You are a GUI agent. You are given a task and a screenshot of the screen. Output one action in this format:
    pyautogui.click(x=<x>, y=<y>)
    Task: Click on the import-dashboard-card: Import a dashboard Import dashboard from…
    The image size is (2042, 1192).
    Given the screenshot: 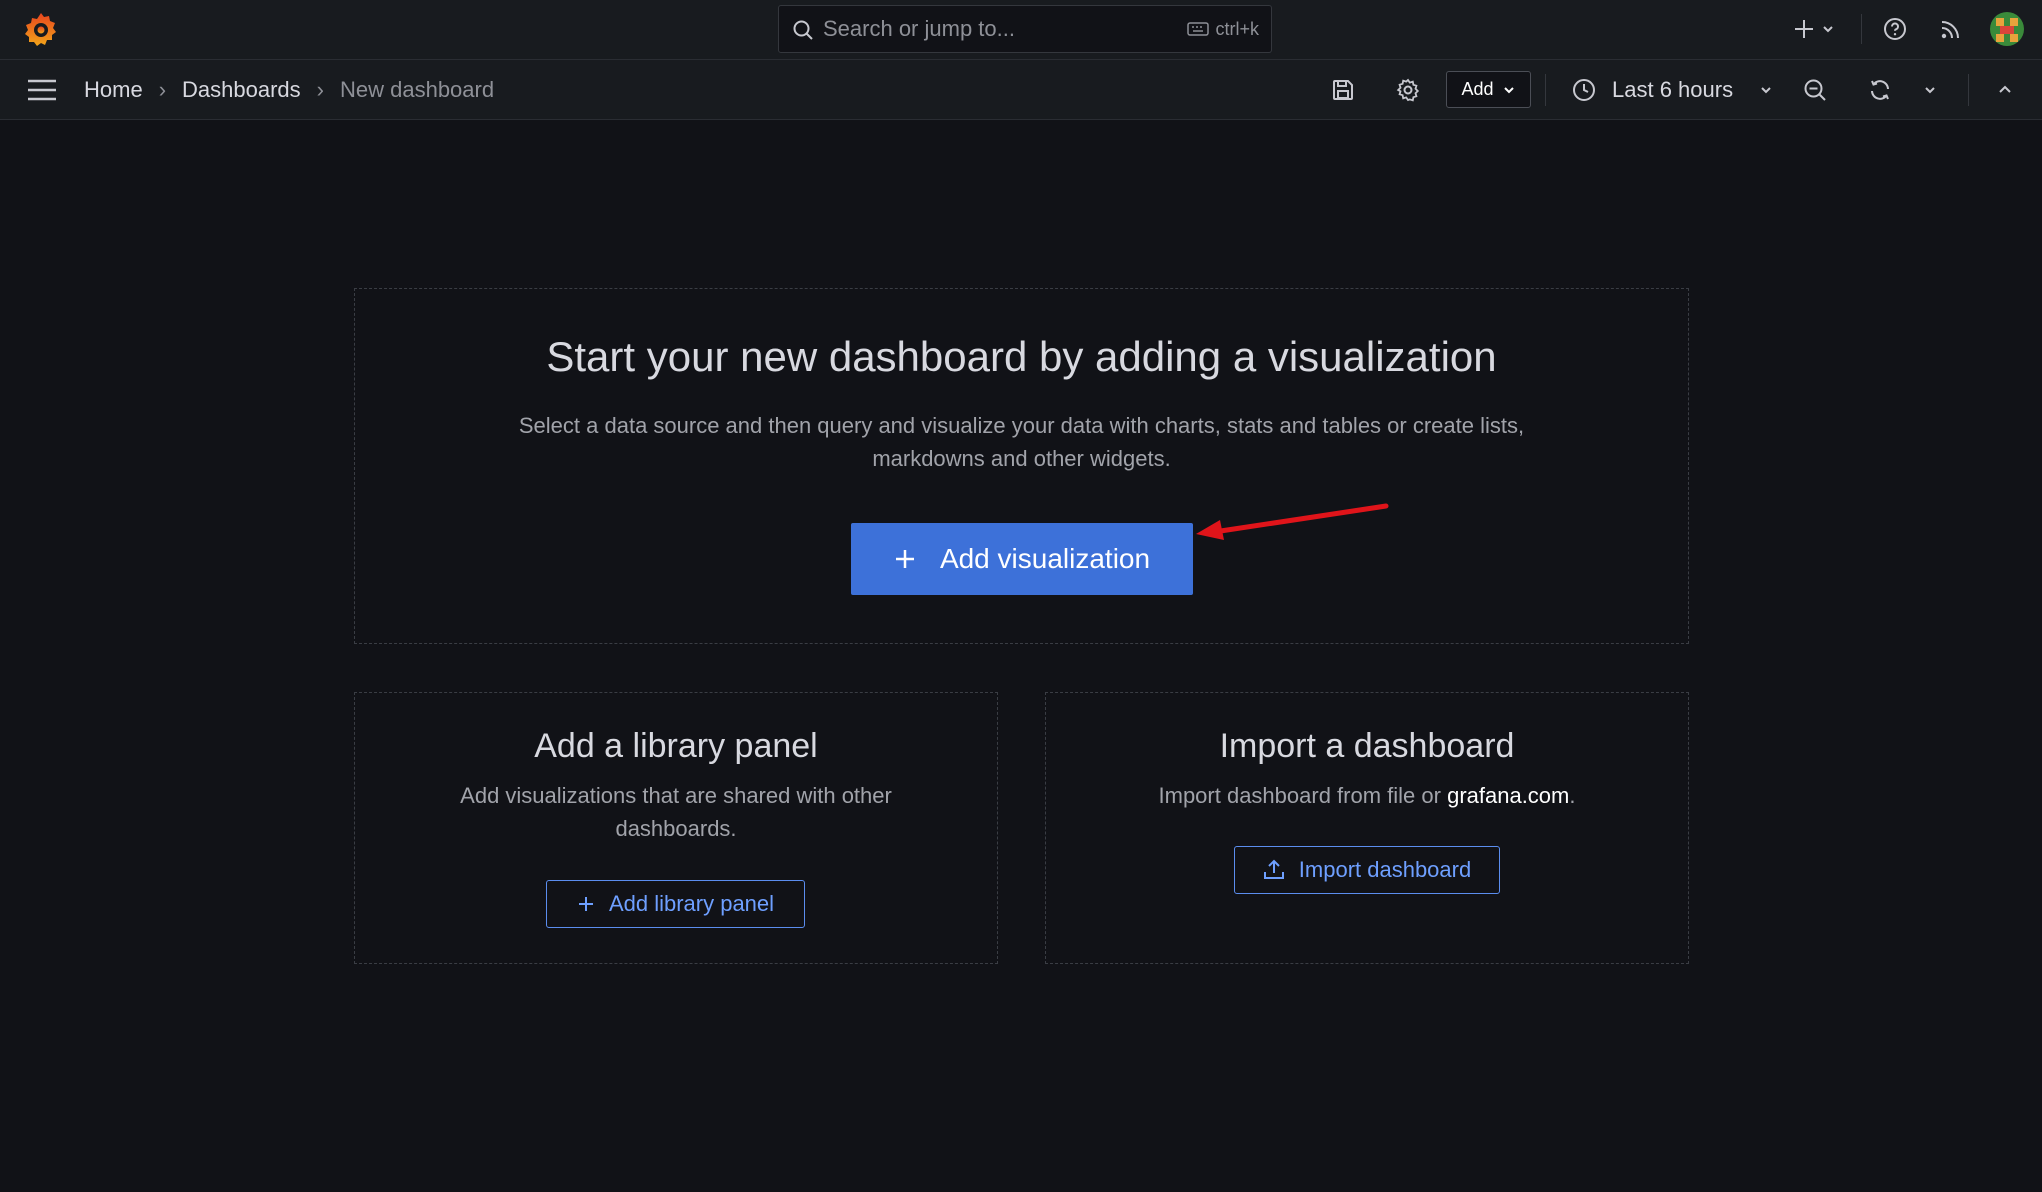 What is the action you would take?
    pyautogui.click(x=1367, y=828)
    